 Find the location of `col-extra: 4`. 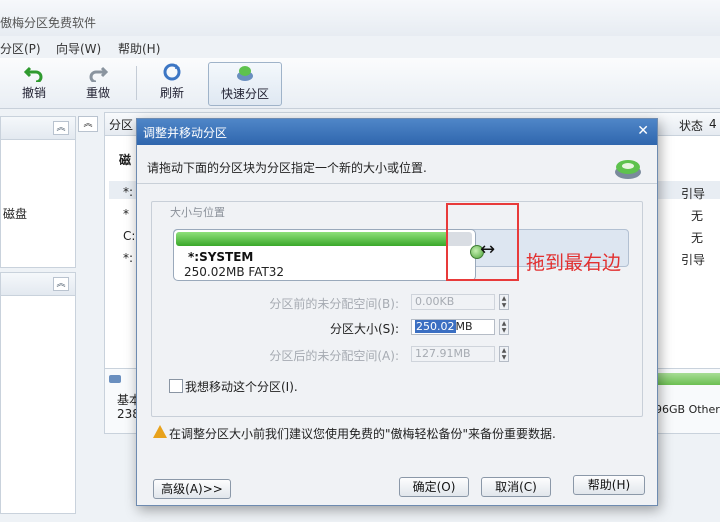

col-extra: 4 is located at coordinates (713, 124).